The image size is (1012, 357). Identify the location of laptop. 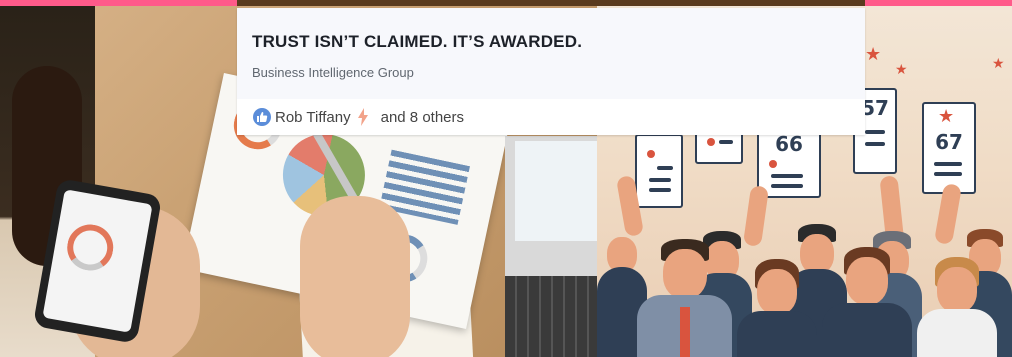
(551, 246).